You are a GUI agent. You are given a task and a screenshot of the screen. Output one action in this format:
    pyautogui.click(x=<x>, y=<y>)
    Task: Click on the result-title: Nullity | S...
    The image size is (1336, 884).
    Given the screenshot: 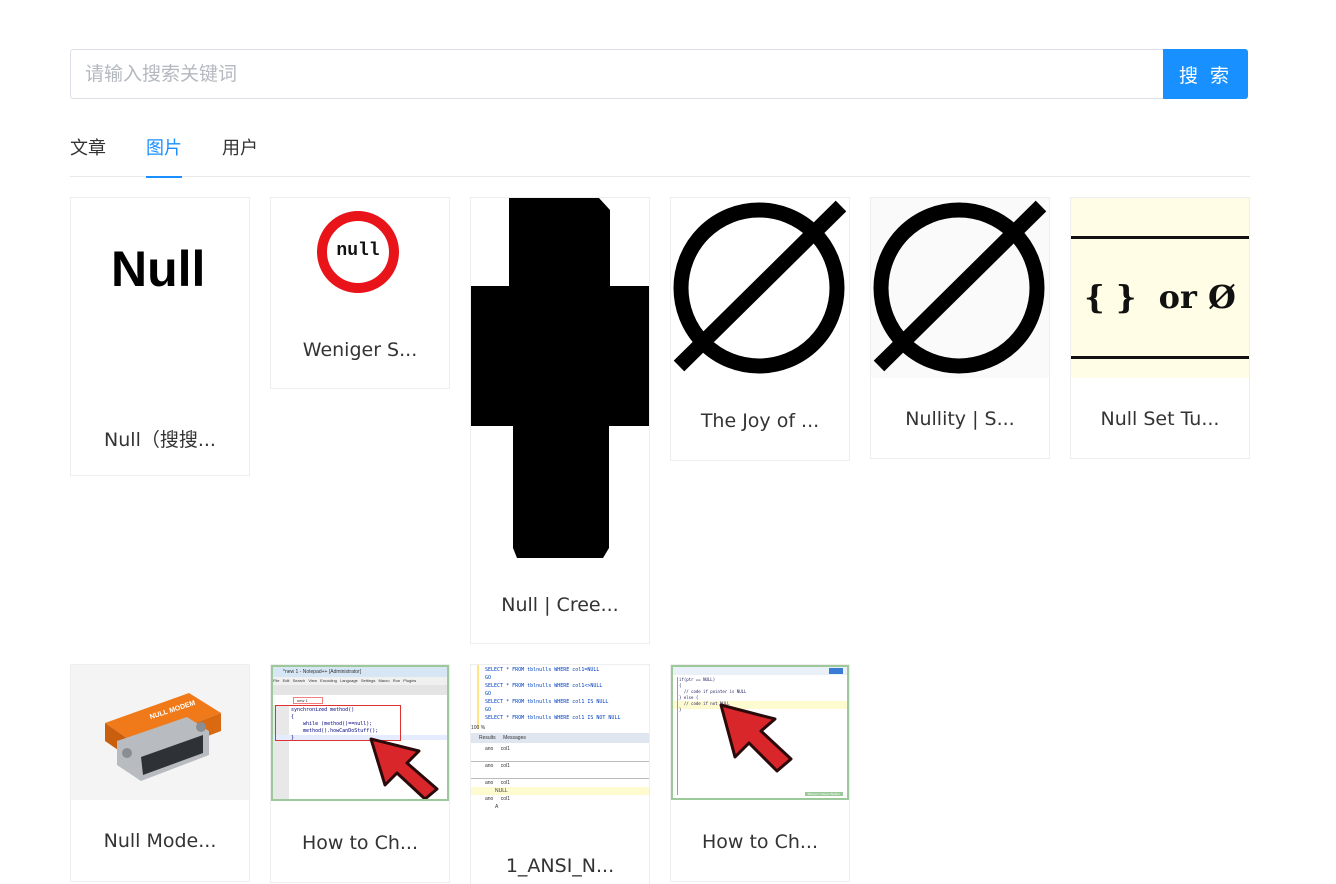 What is the action you would take?
    pyautogui.click(x=960, y=419)
    